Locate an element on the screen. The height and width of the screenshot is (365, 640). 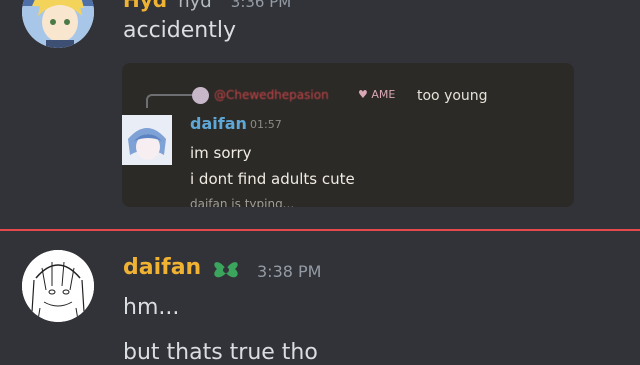
inner-avatar is located at coordinates (147, 140).